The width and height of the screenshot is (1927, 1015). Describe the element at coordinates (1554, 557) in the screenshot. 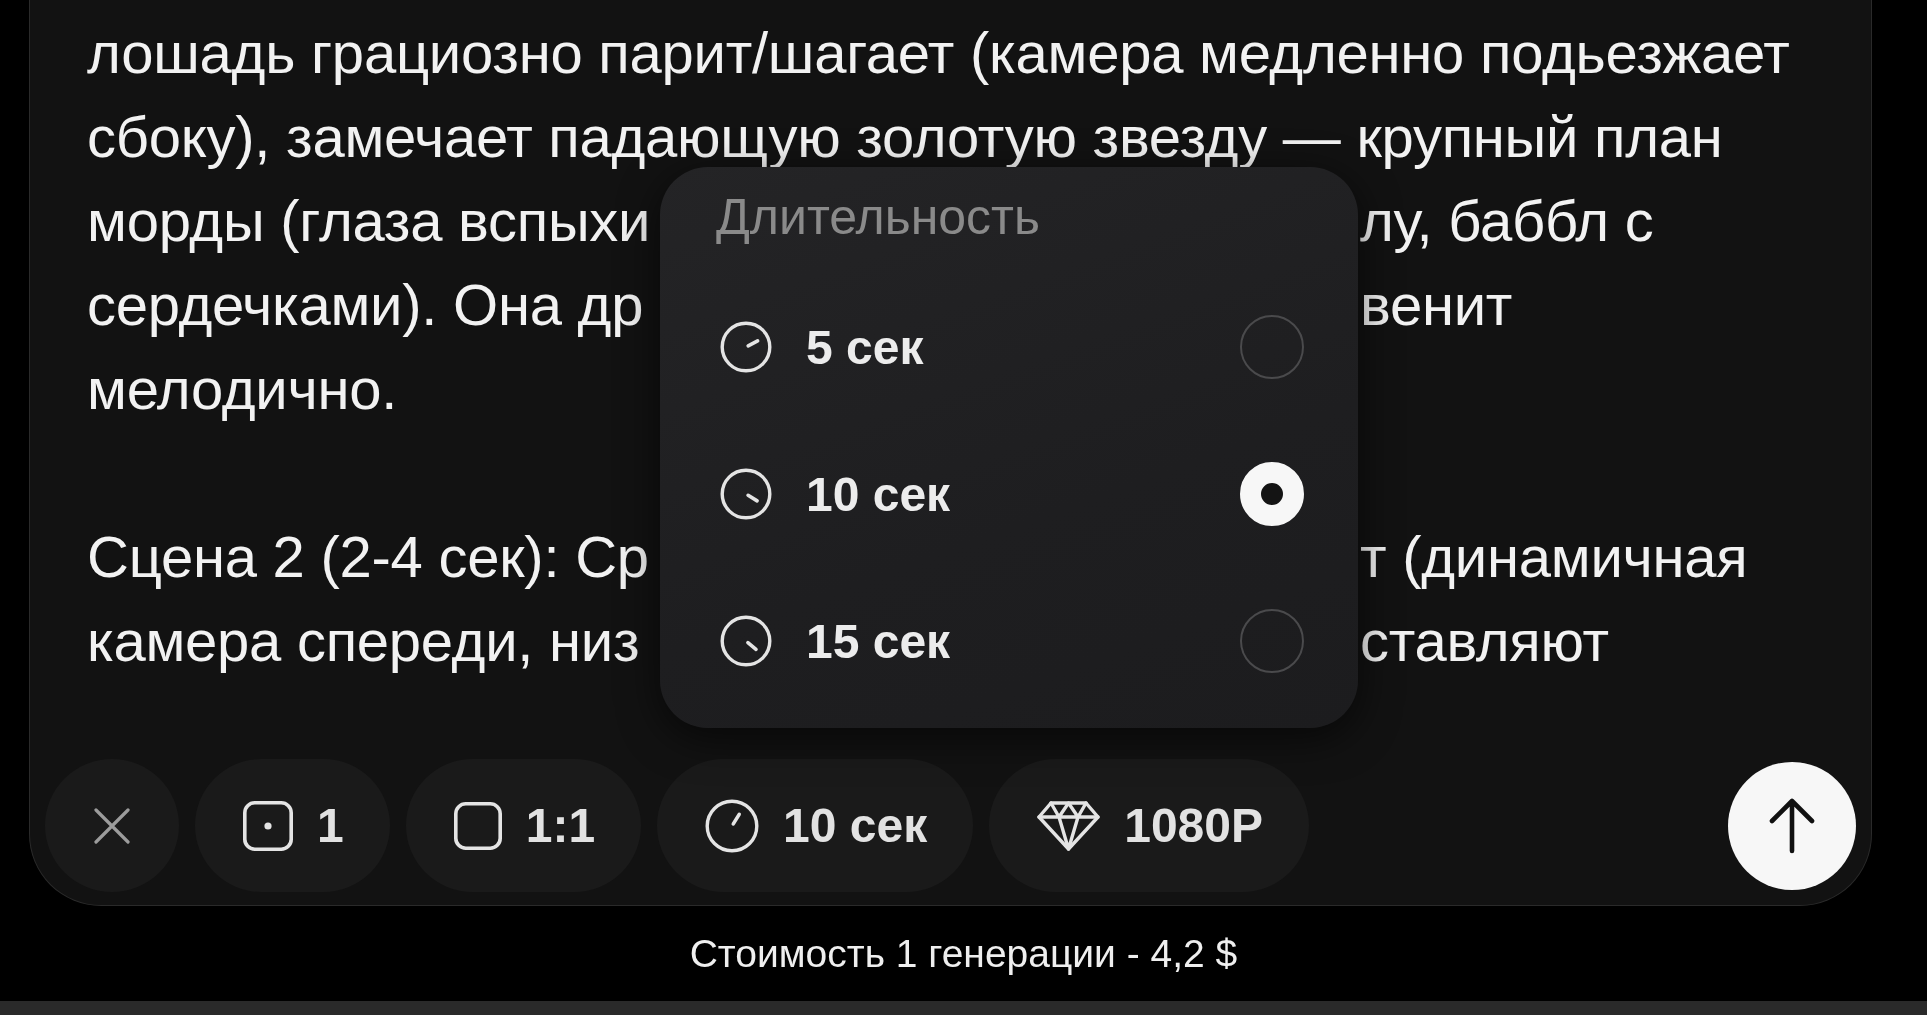

I see `prompt-text: т (динамичная` at that location.